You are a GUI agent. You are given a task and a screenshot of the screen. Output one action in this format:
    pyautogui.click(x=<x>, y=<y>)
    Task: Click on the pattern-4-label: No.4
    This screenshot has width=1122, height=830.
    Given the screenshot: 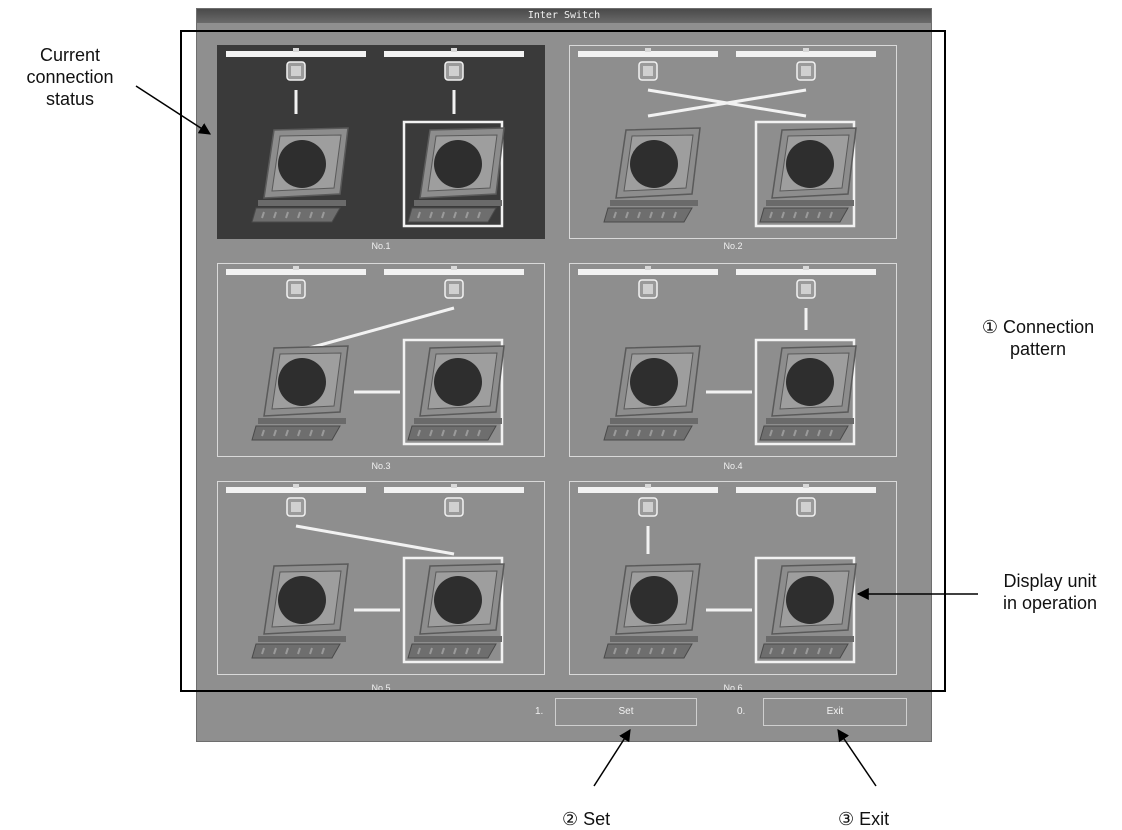 What is the action you would take?
    pyautogui.click(x=733, y=466)
    